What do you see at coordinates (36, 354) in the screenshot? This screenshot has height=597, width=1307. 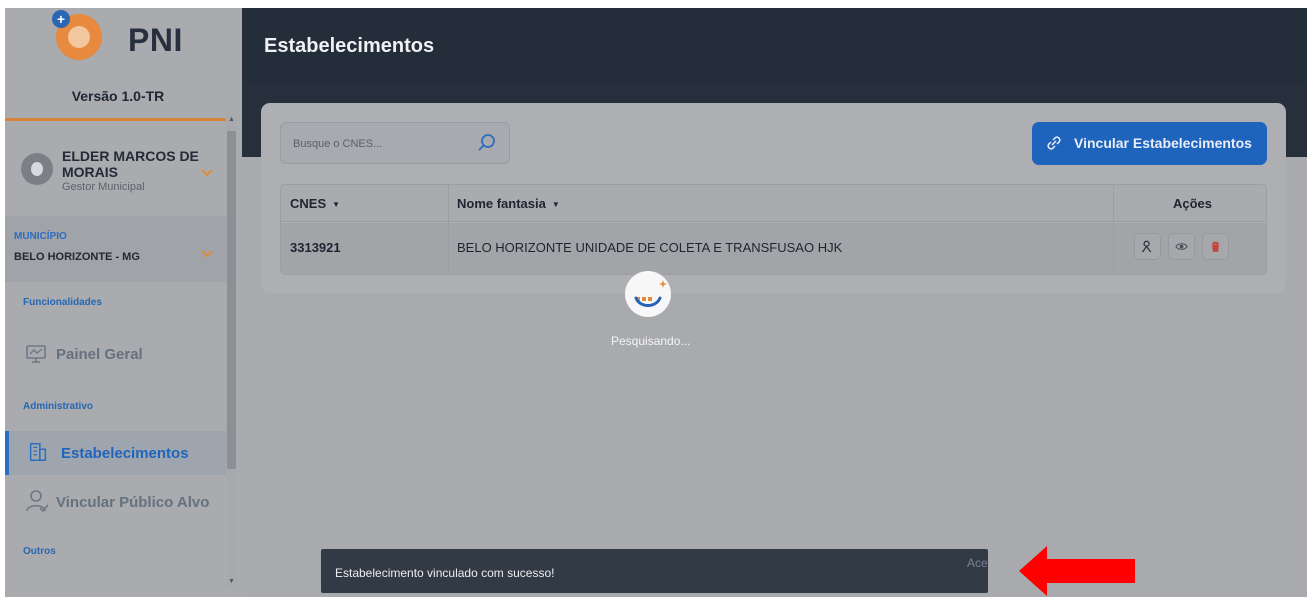 I see `dashboard-icon` at bounding box center [36, 354].